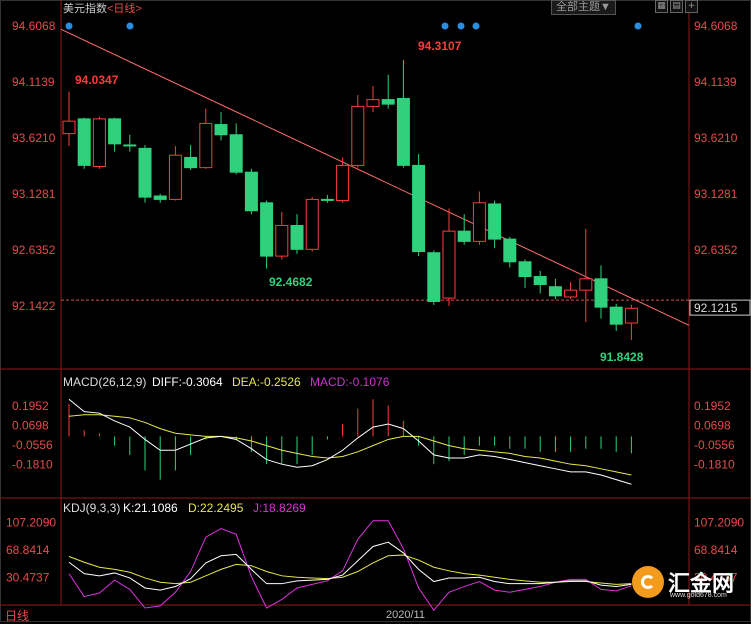 The height and width of the screenshot is (624, 751). What do you see at coordinates (622, 357) in the screenshot?
I see `annotation-low: 91.8428` at bounding box center [622, 357].